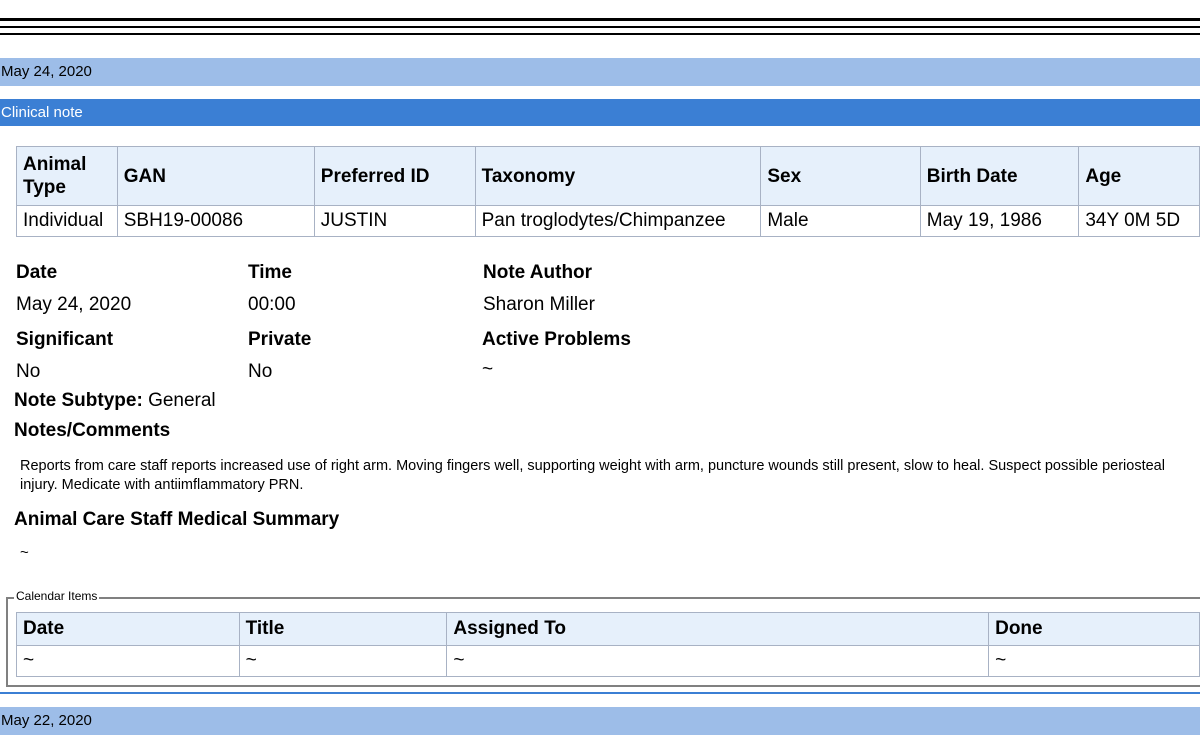  I want to click on cell-preferred-id: JUSTIN, so click(394, 221).